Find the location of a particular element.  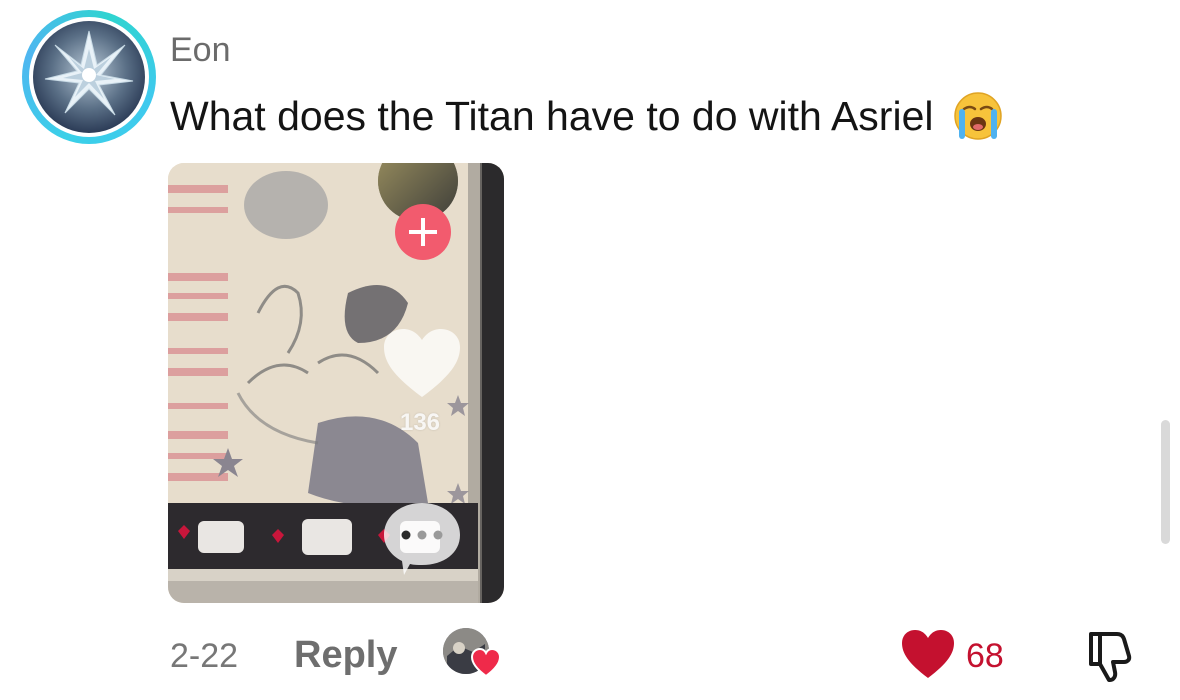

user-avatar is located at coordinates (89, 77).